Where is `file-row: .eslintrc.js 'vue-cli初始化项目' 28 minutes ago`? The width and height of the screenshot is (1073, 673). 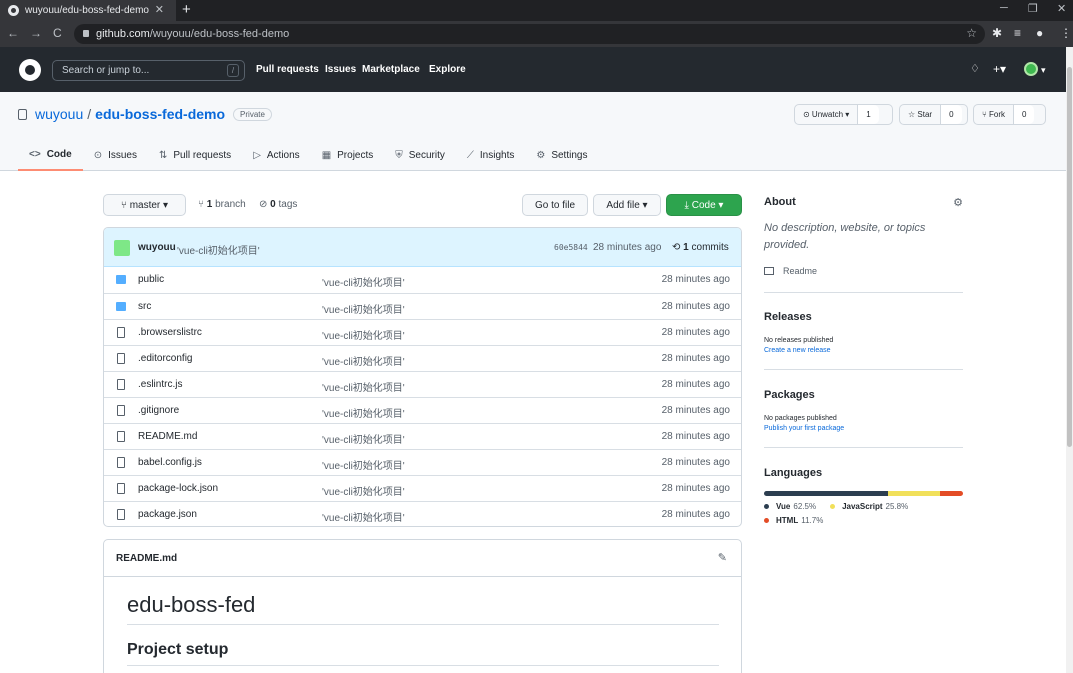
file-row: .eslintrc.js 'vue-cli初始化项目' 28 minutes ago is located at coordinates (422, 384).